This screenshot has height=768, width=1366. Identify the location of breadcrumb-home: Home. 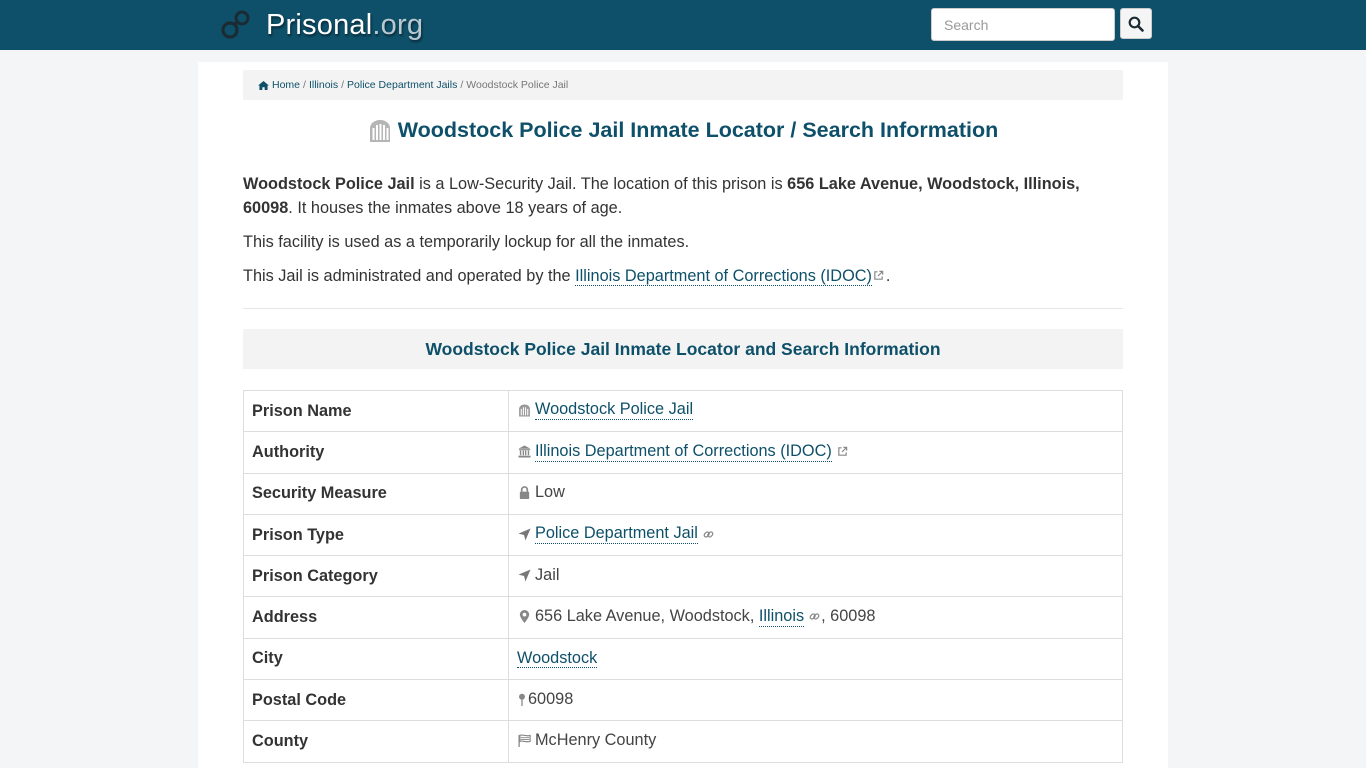
(279, 85).